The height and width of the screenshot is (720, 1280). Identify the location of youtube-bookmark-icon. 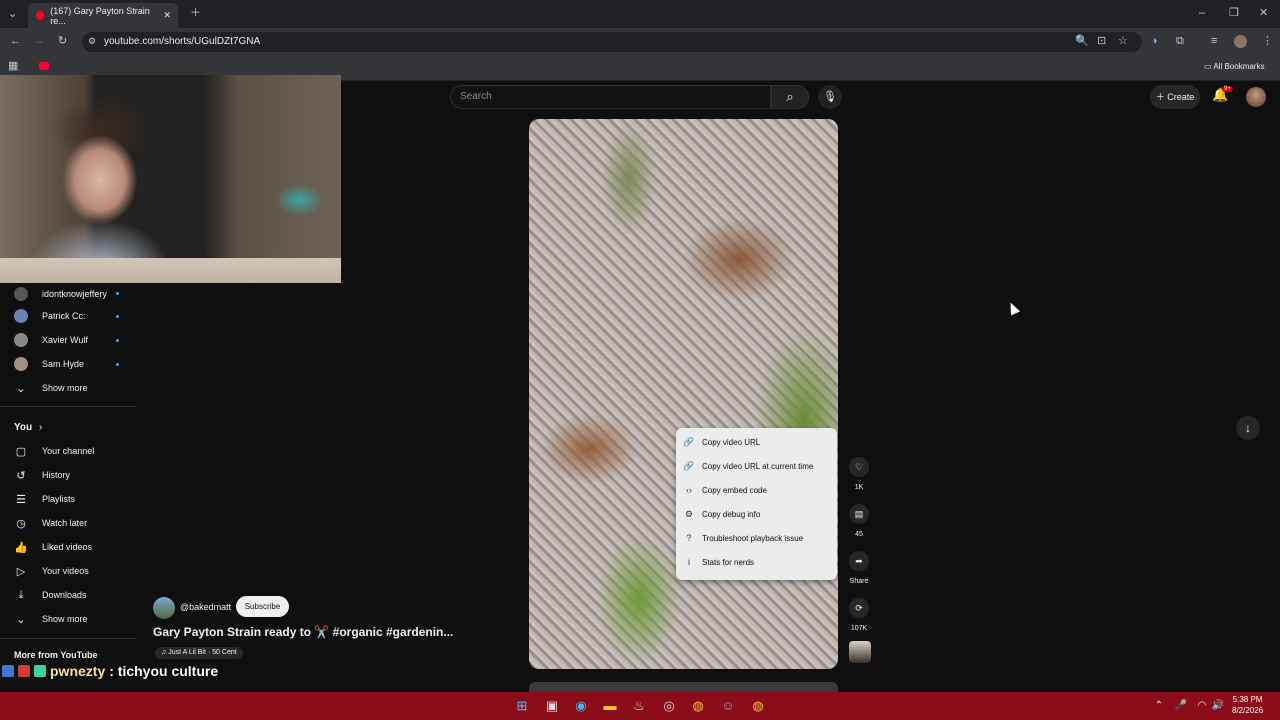
(44, 66).